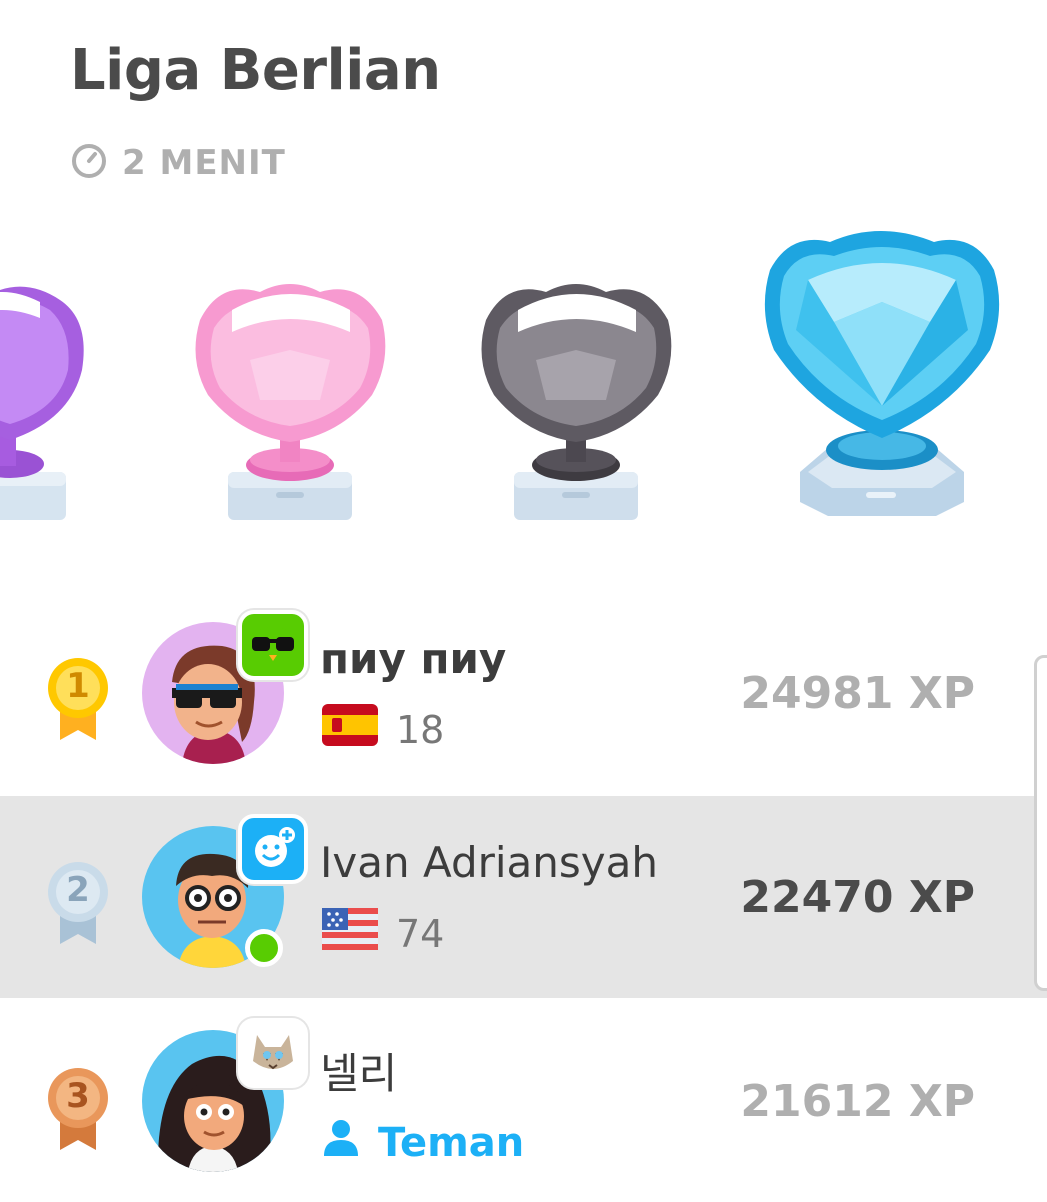  I want to click on rank-number: 2, so click(78, 890).